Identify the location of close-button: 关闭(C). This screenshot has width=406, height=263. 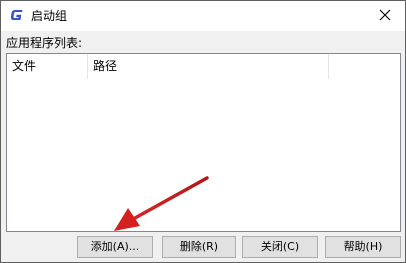
(280, 247).